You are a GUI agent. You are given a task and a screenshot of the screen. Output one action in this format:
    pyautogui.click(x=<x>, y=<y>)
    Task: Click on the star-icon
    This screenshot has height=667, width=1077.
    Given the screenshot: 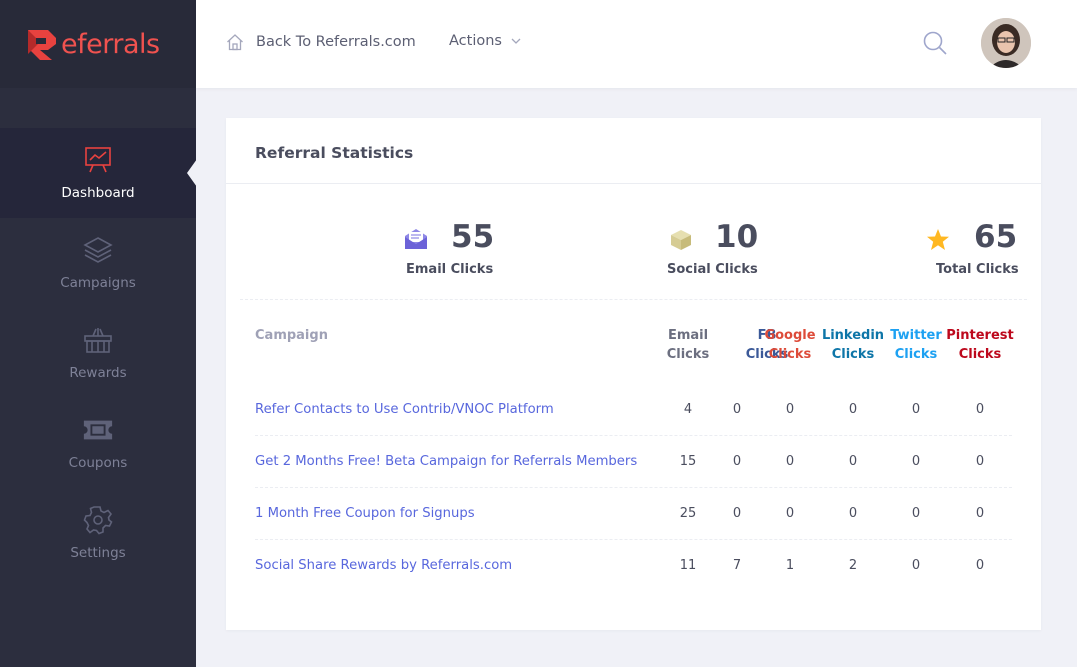 What is the action you would take?
    pyautogui.click(x=938, y=239)
    